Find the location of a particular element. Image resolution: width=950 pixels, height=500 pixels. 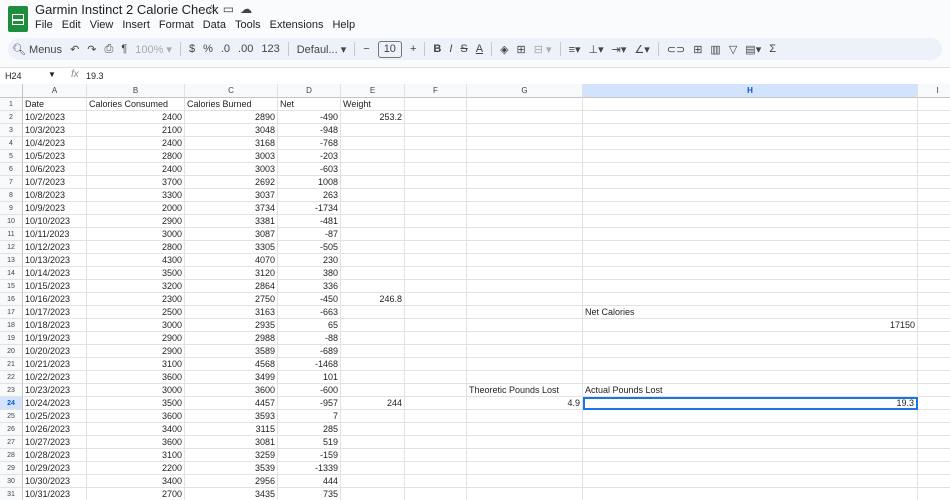

font-select: Defaul... ▾ is located at coordinates (322, 49).